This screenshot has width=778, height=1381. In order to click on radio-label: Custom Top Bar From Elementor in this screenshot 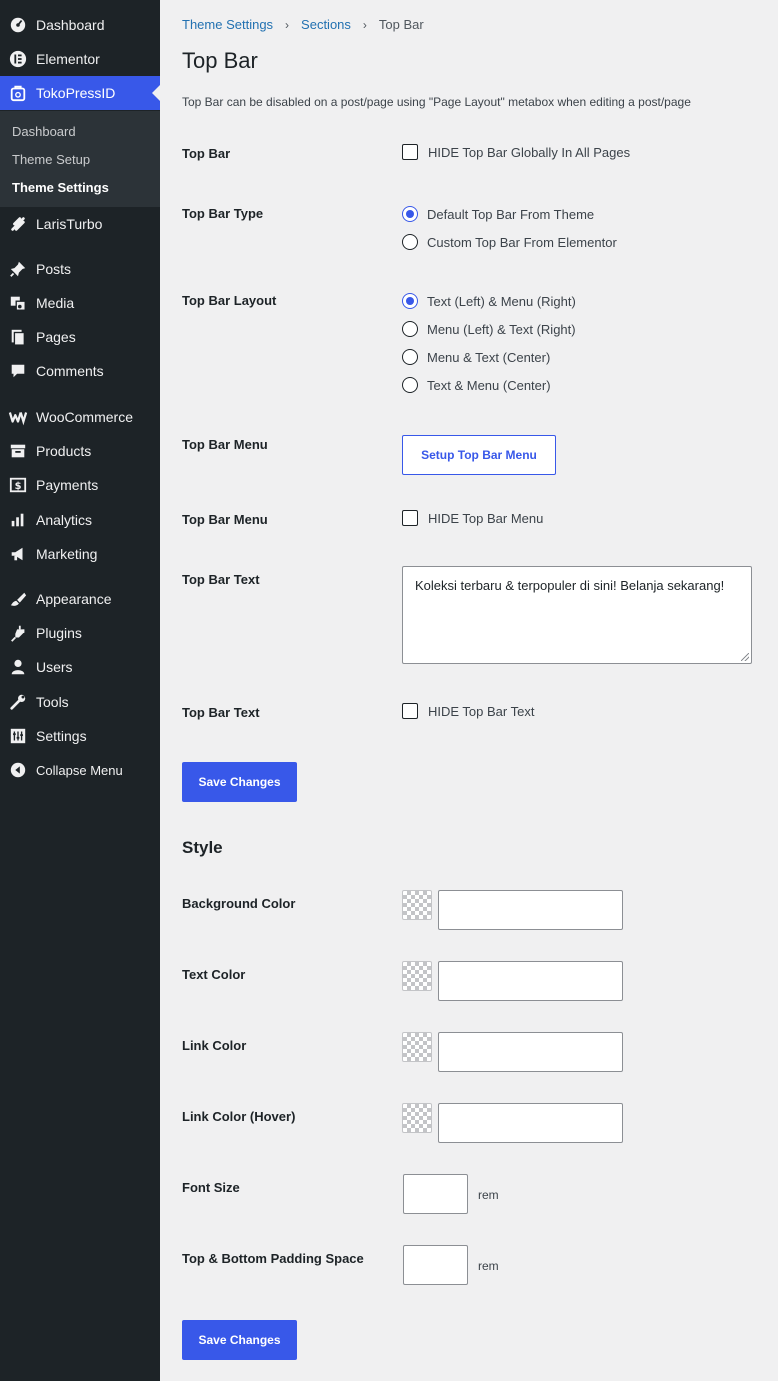, I will do `click(522, 242)`.